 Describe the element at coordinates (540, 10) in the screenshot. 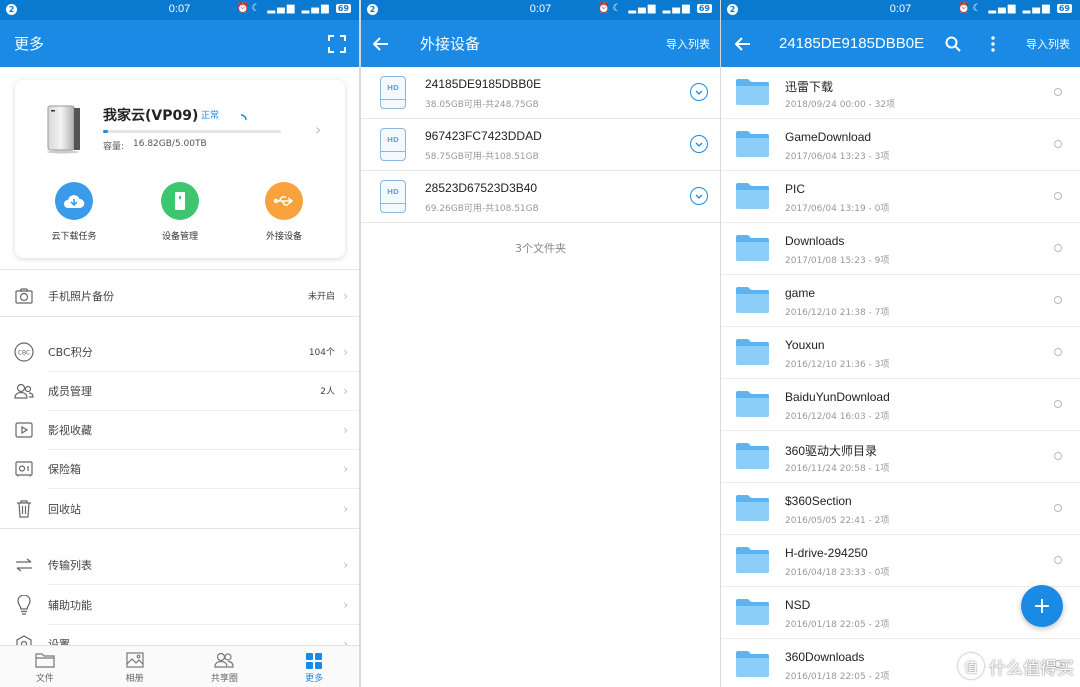

I see `status-bar: 2 0:07 ⏰☾ ▂▄▆ ▂▄▆ 69` at that location.